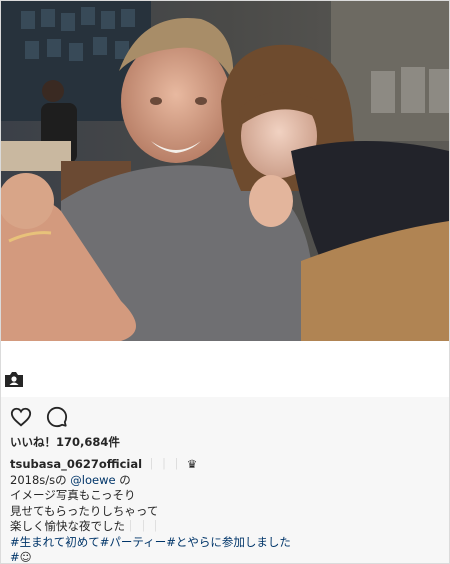 This screenshot has height=564, width=450. Describe the element at coordinates (57, 417) in the screenshot. I see `comment-bubble-icon` at that location.